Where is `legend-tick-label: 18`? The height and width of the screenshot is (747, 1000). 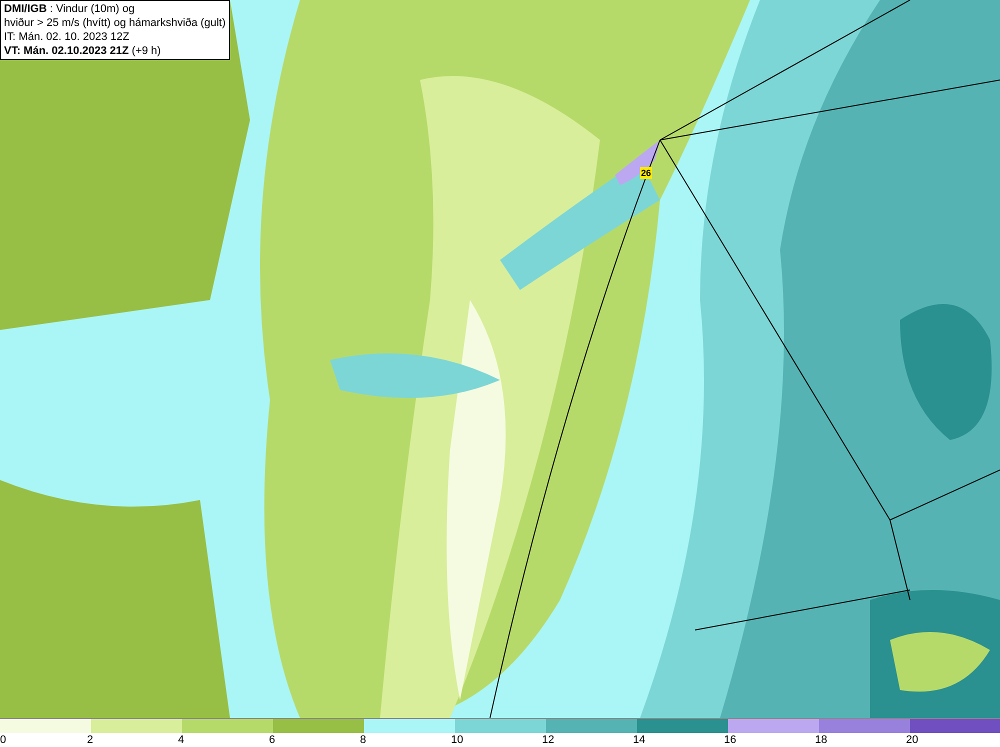
legend-tick-label: 18 is located at coordinates (821, 740).